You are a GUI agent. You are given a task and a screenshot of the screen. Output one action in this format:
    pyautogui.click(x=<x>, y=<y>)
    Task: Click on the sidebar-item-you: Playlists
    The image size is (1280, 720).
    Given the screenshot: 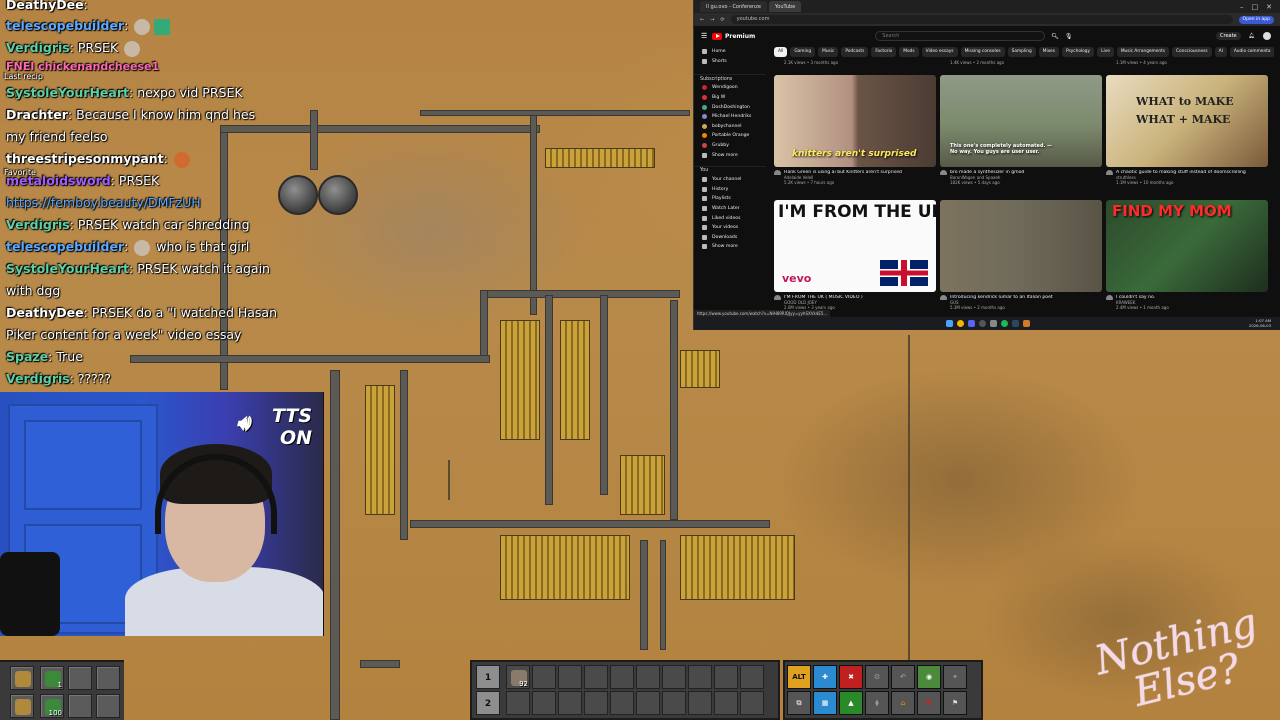 What is the action you would take?
    pyautogui.click(x=730, y=199)
    